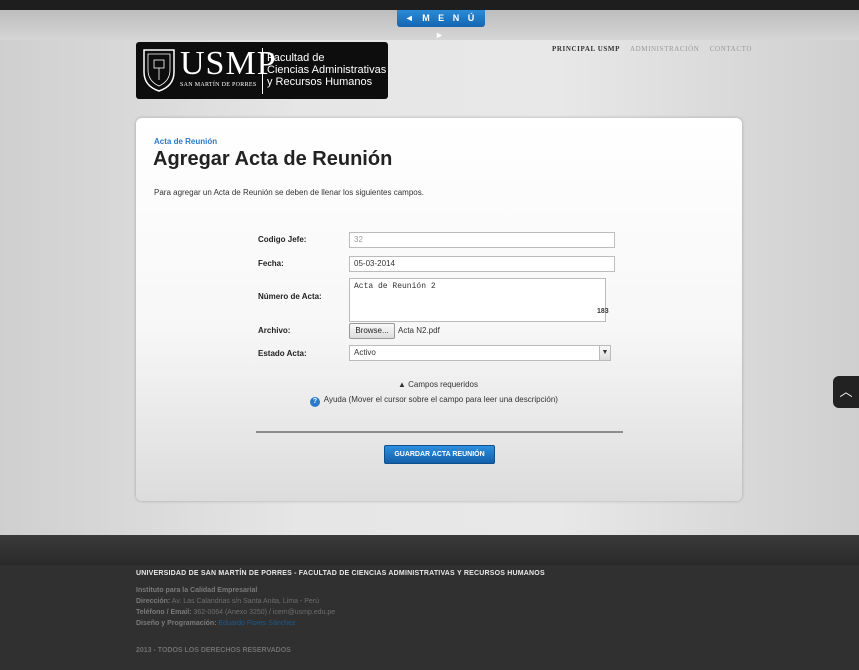 The width and height of the screenshot is (859, 670). I want to click on menu-toggle-button: ◄ M E N Ú ►, so click(441, 25).